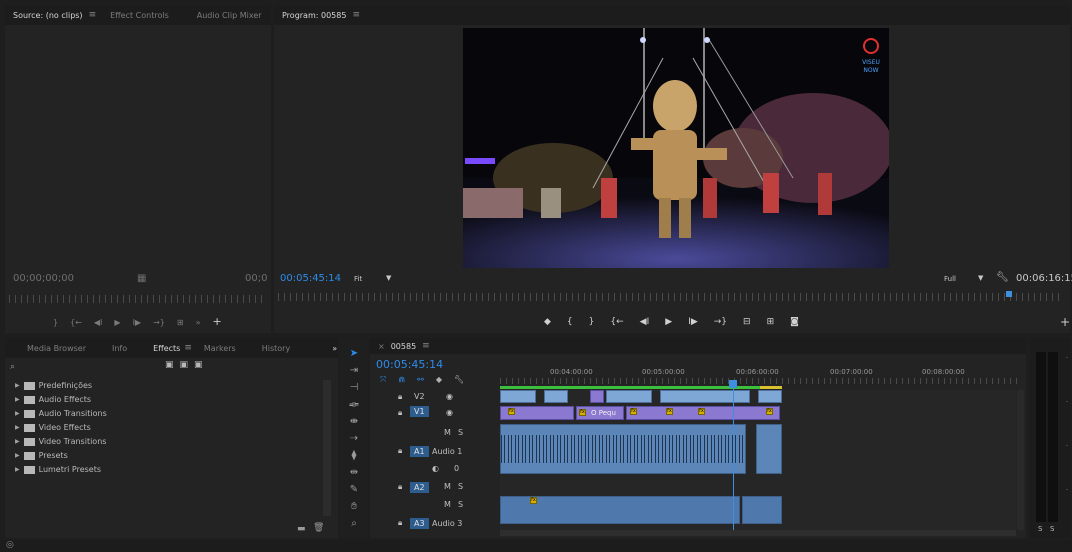 Image resolution: width=1072 pixels, height=552 pixels. I want to click on goto-in-icon: {←, so click(76, 323).